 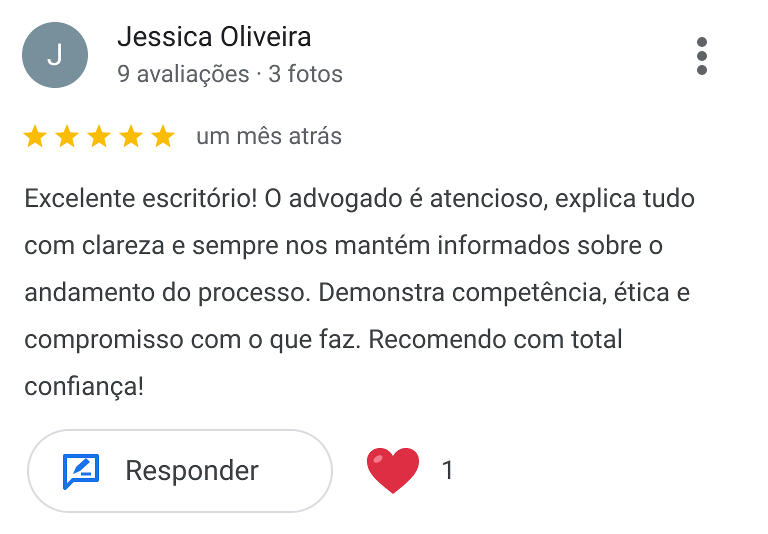 I want to click on reviewer-stats: 9 avaliações · 3 fotos, so click(x=230, y=74).